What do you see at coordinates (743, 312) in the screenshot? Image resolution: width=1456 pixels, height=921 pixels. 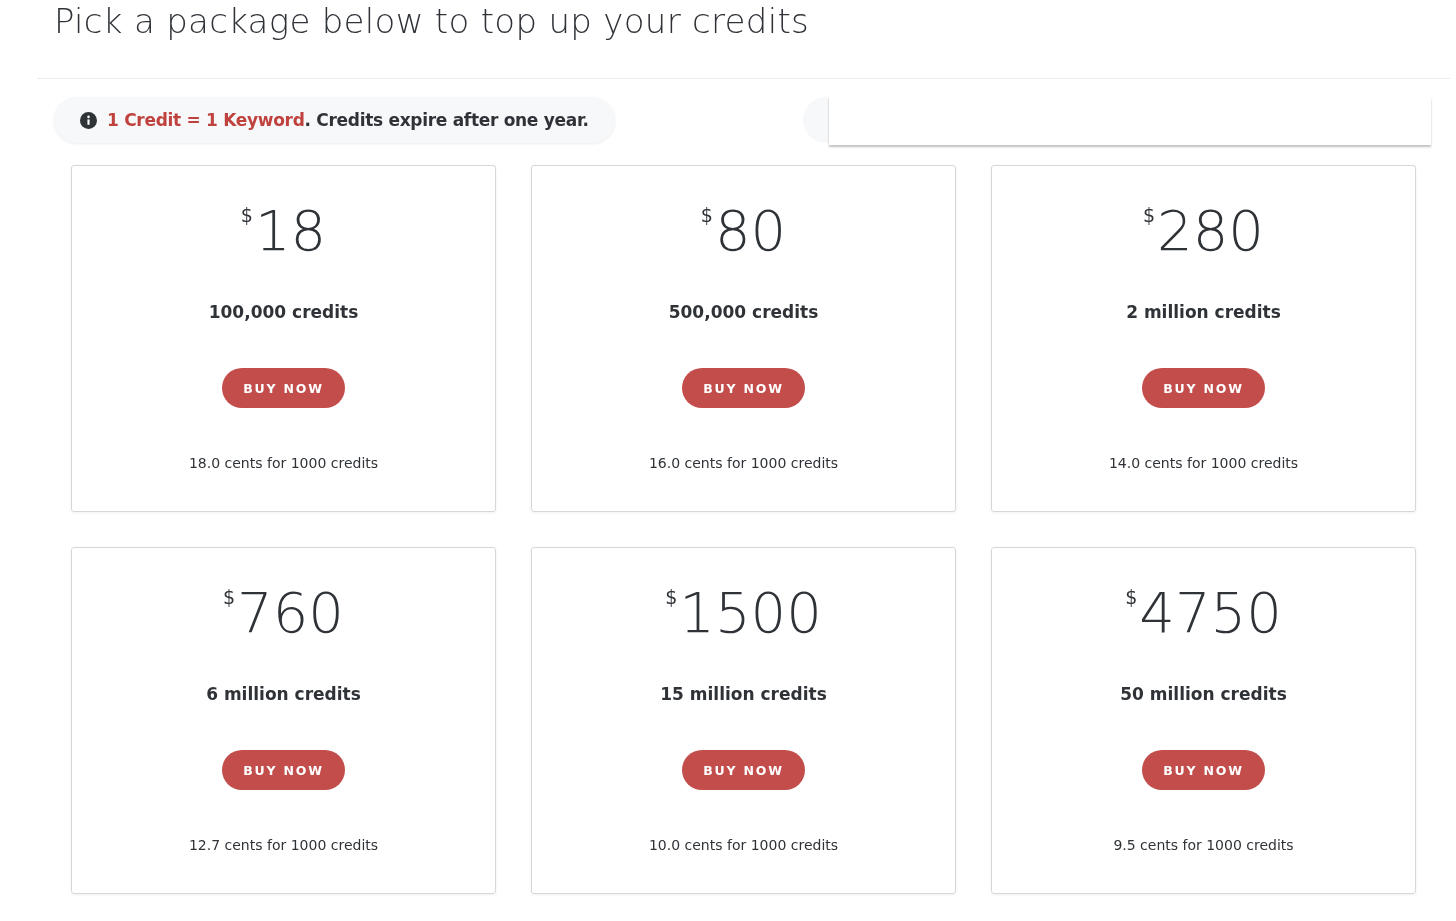 I see `credits-amount: 500,000 credits` at bounding box center [743, 312].